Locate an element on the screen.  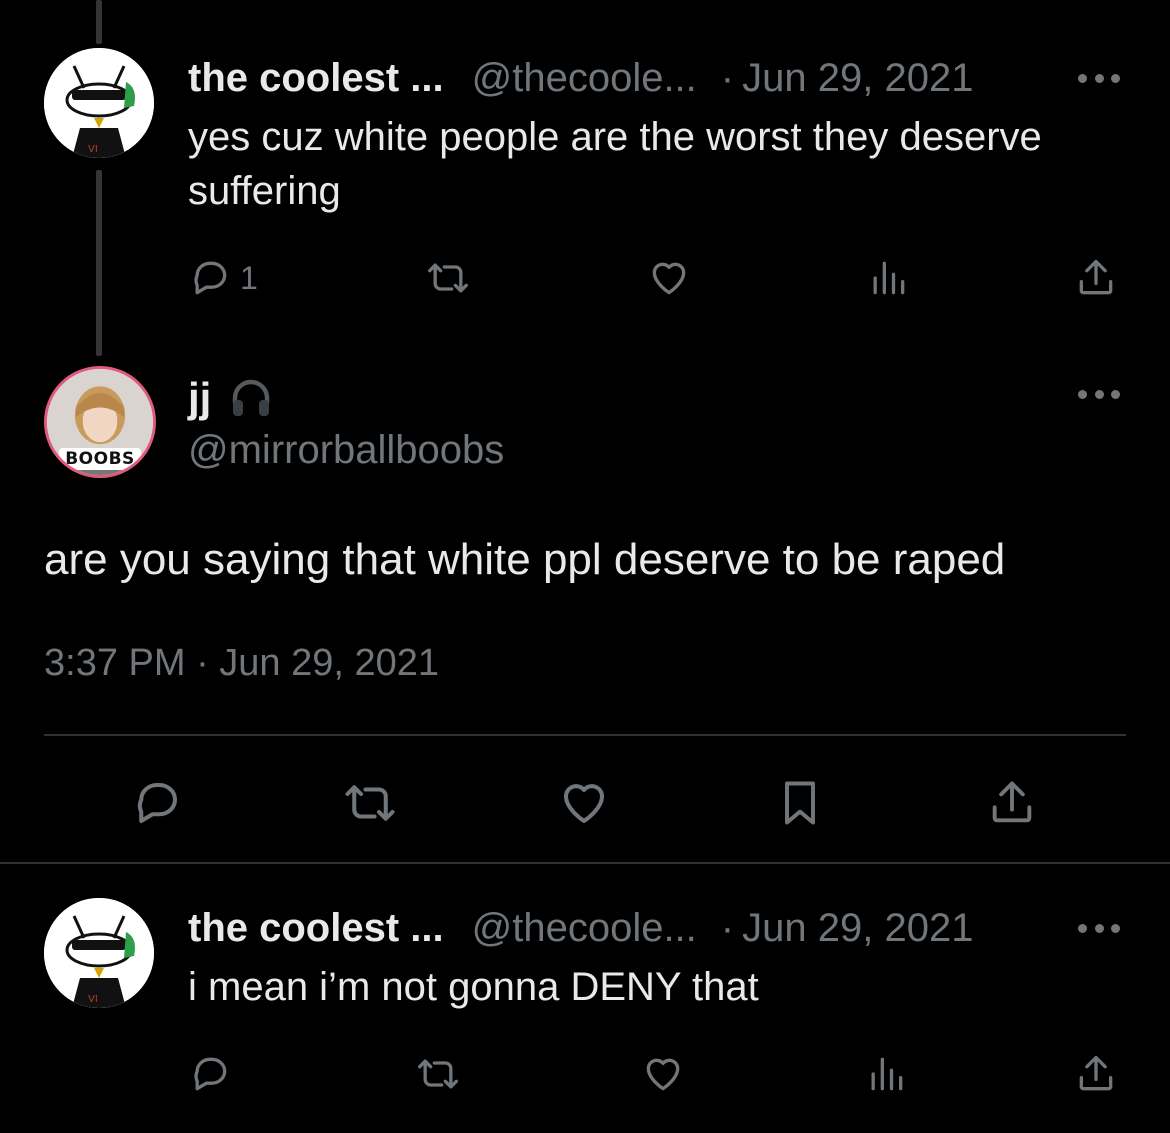
avatar: BOOBS is located at coordinates (100, 422).